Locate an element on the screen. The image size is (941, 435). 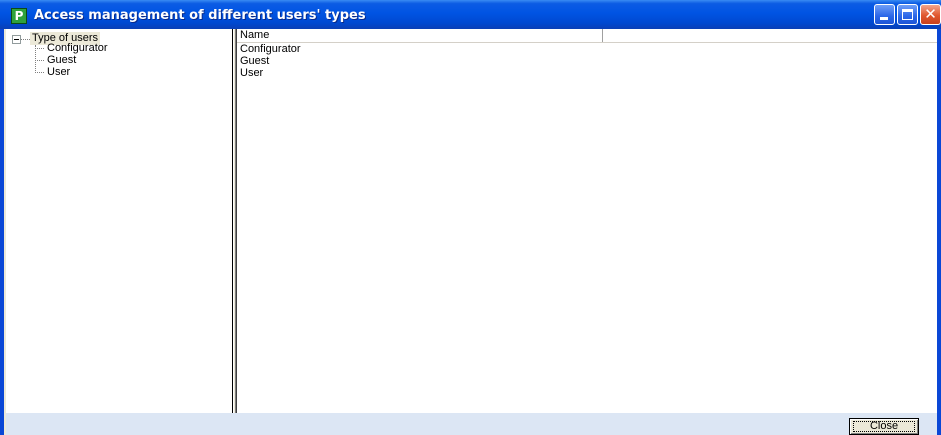
column-header-name: Name is located at coordinates (420, 35).